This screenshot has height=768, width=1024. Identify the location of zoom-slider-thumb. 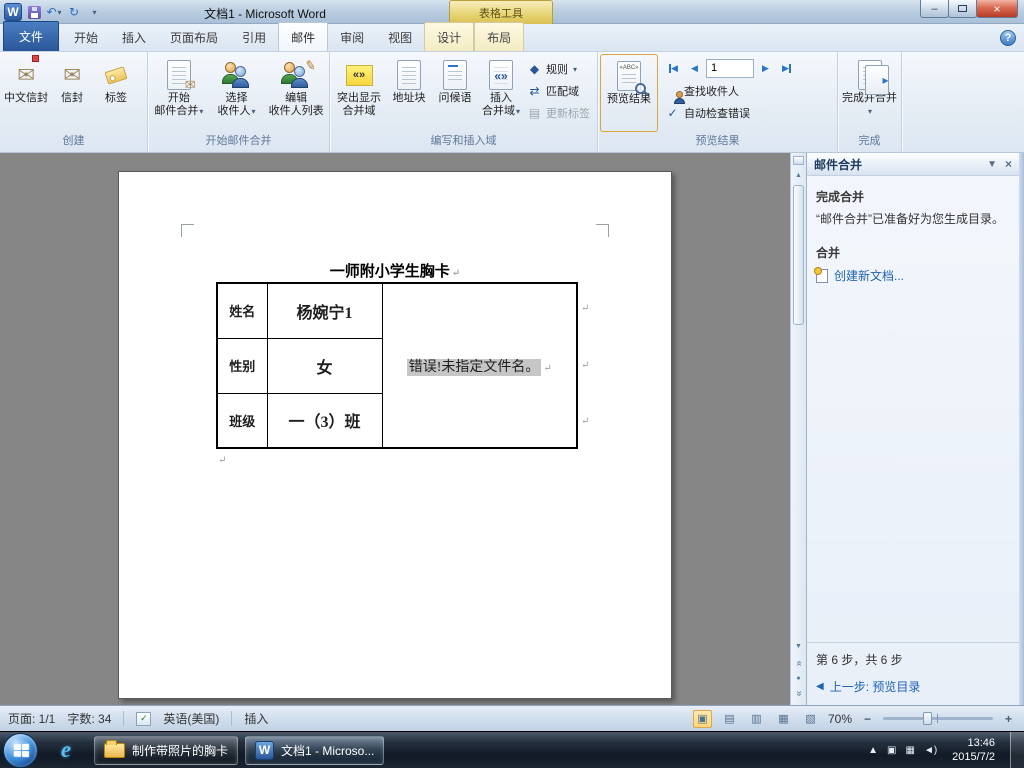
(927, 718).